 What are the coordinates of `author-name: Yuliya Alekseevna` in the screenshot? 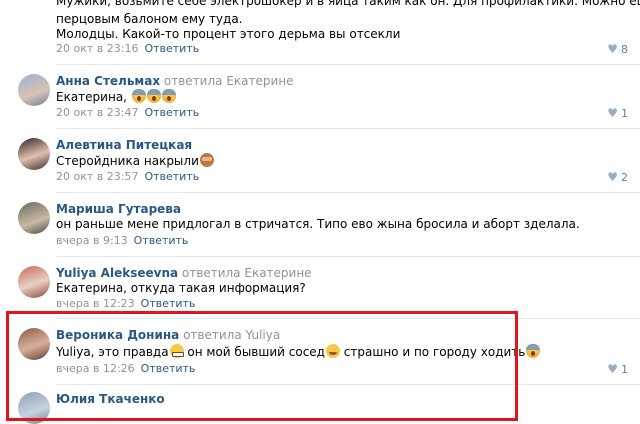 It's located at (117, 273).